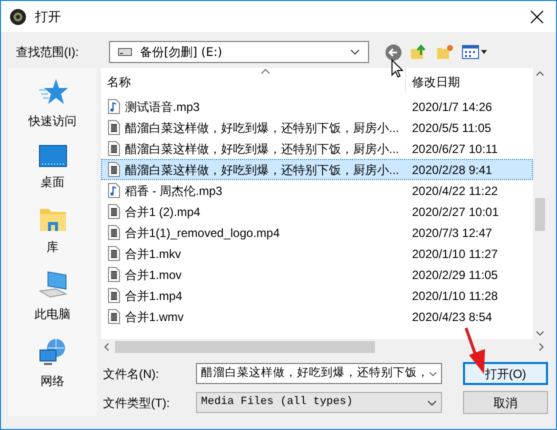 The height and width of the screenshot is (430, 557). I want to click on file-name: 合并1.mp4, so click(153, 296).